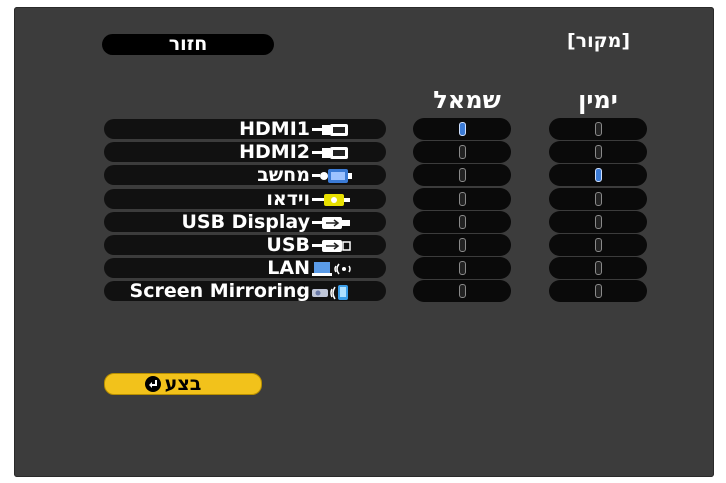  I want to click on source-label: וידאו, so click(288, 199).